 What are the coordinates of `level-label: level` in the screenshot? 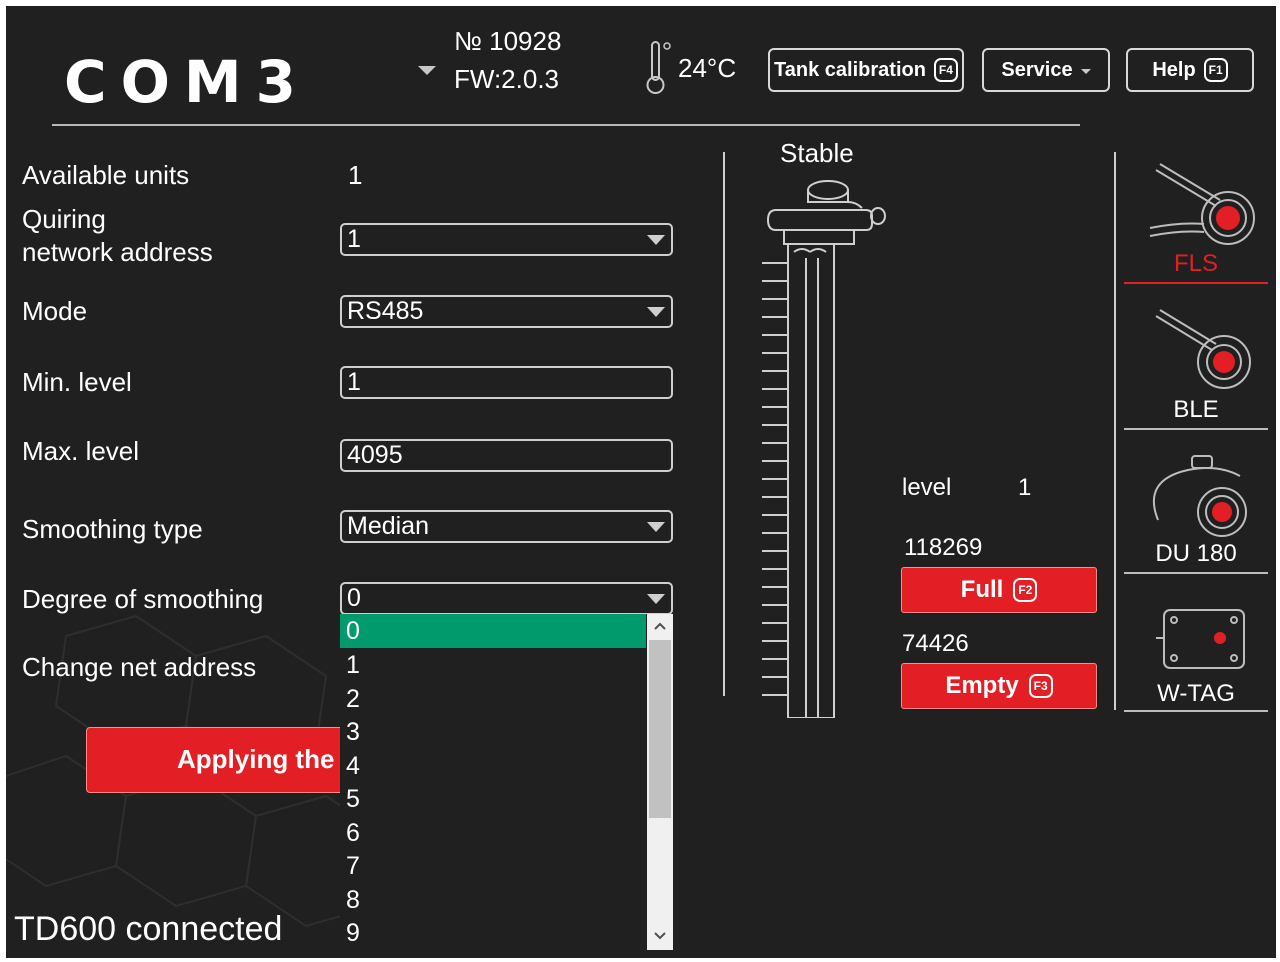 It's located at (927, 487).